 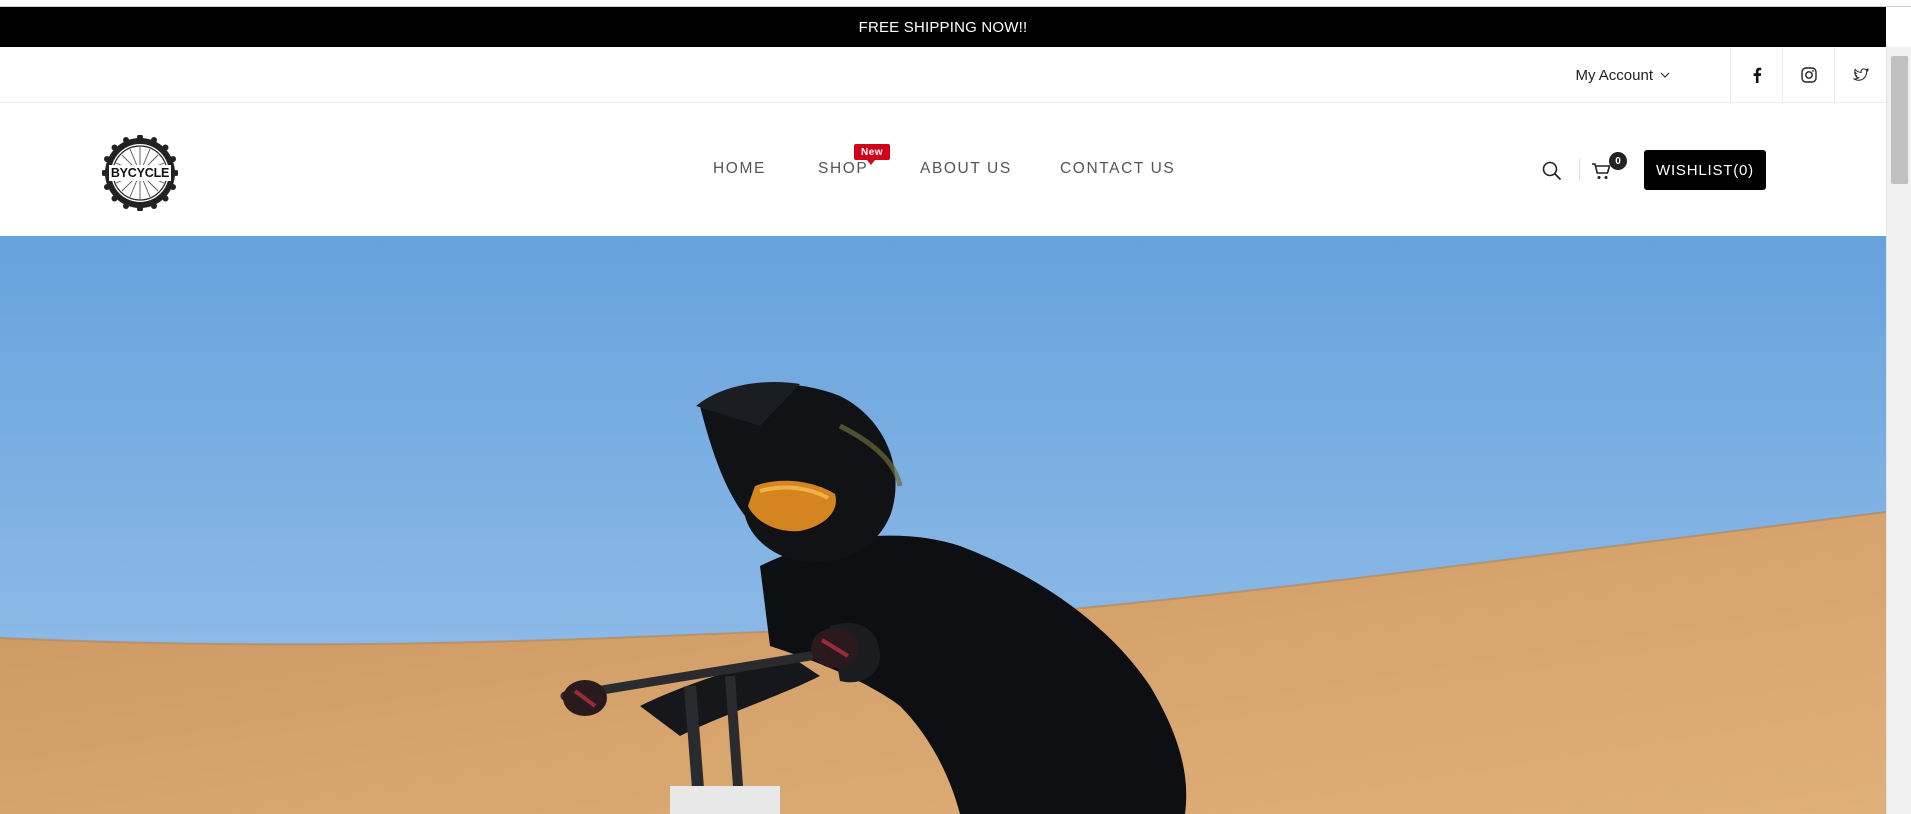 I want to click on site-logo: BYCYCLE, so click(x=140, y=173).